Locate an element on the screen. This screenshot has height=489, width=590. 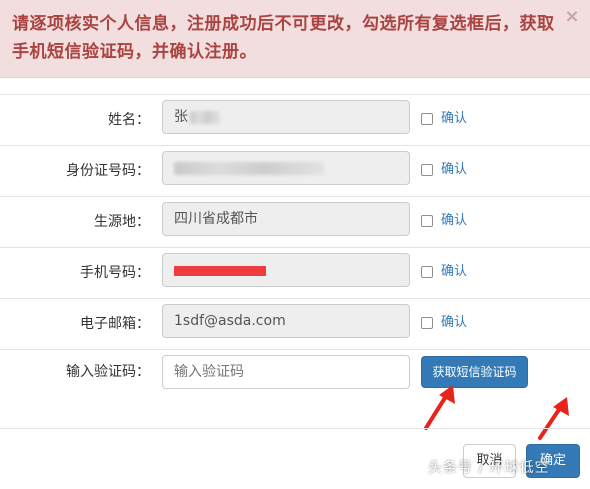
confirm-origin-label: 确认 is located at coordinates (454, 221).